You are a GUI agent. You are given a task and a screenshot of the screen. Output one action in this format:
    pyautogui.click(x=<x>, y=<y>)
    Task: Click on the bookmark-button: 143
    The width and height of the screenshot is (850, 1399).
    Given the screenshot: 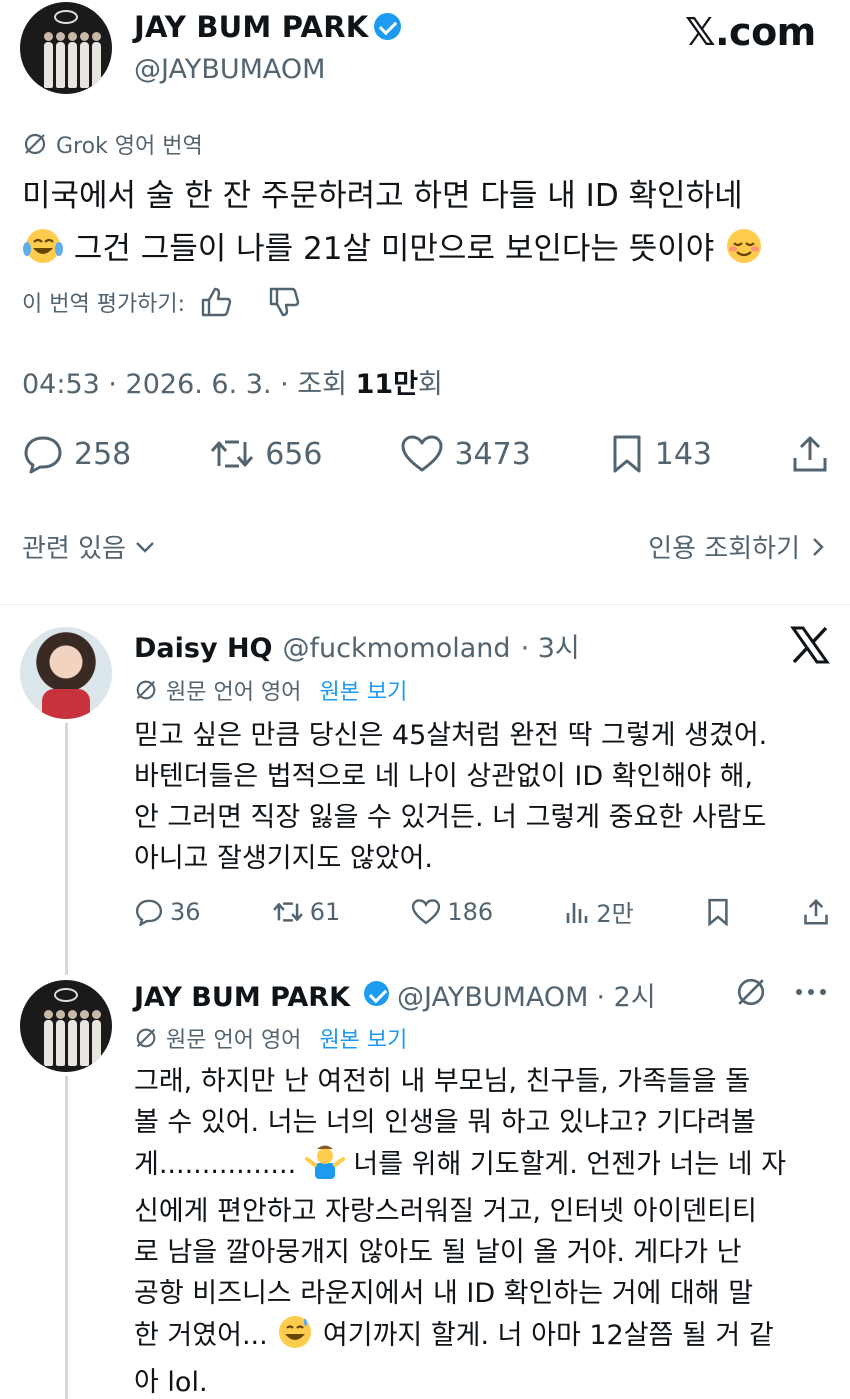 What is the action you would take?
    pyautogui.click(x=660, y=454)
    